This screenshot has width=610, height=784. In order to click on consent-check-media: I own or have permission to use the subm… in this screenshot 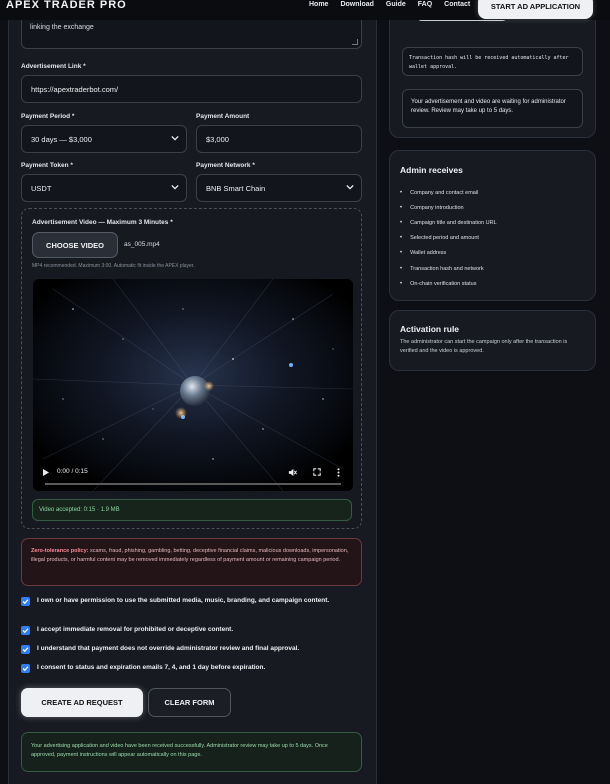, I will do `click(188, 601)`.